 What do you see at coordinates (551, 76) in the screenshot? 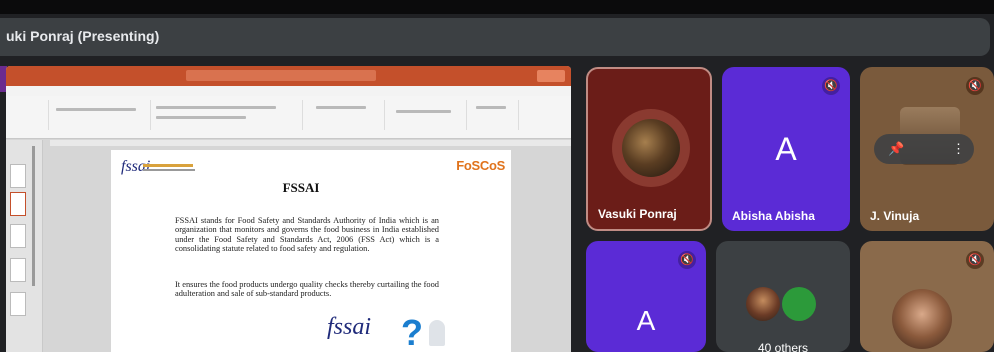
I see `ppt-share-button` at bounding box center [551, 76].